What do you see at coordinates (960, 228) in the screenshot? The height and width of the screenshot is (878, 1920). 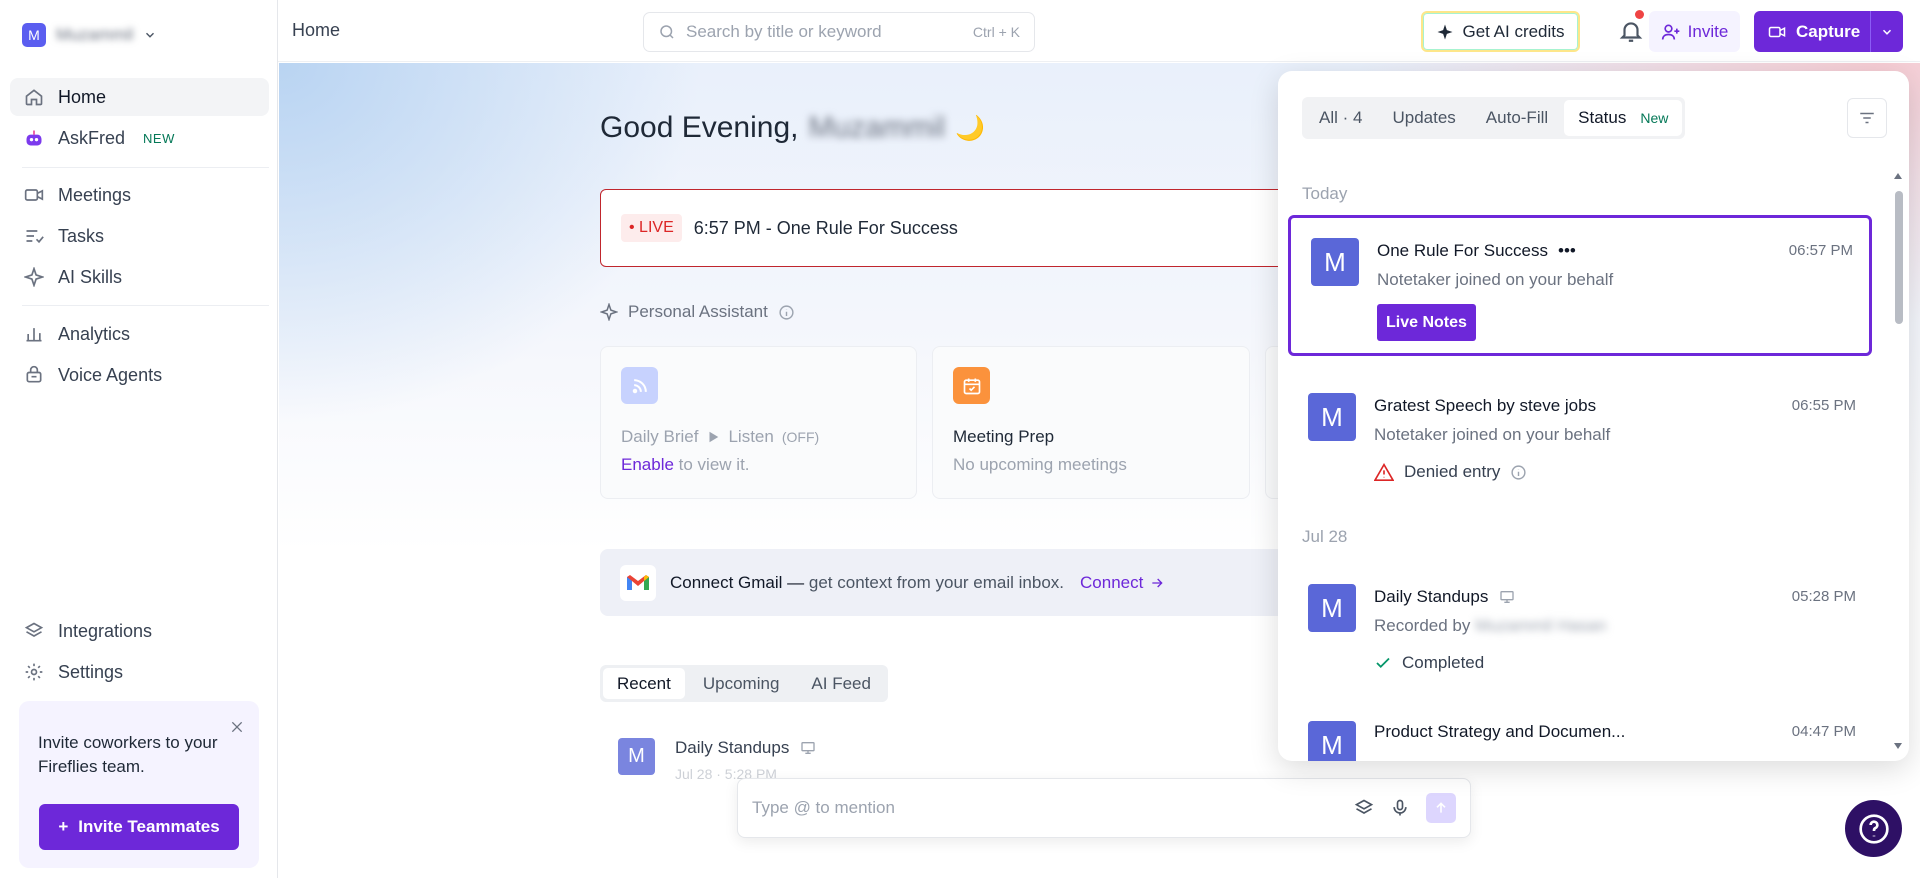 I see `live-meeting-card: • LIVE 6:57 PM - One Rule For Success` at bounding box center [960, 228].